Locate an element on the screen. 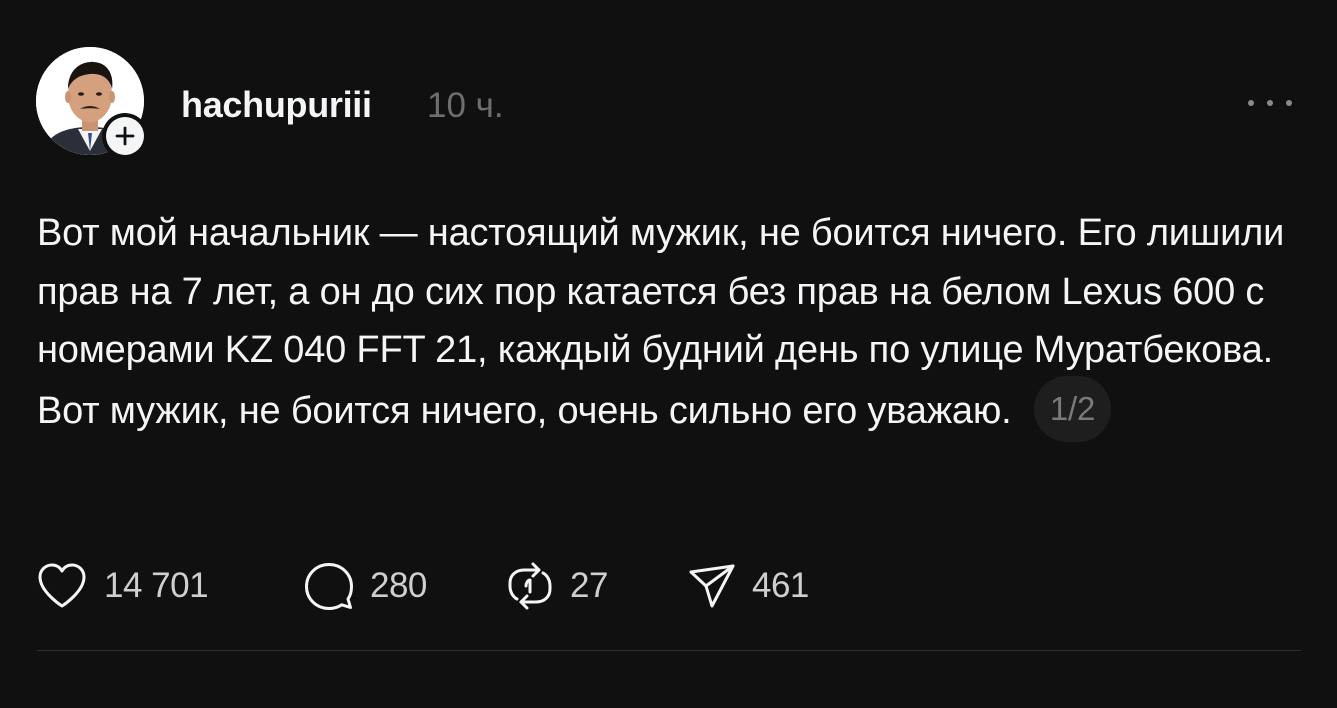 The height and width of the screenshot is (708, 1337). like-button: 14 701 is located at coordinates (122, 586).